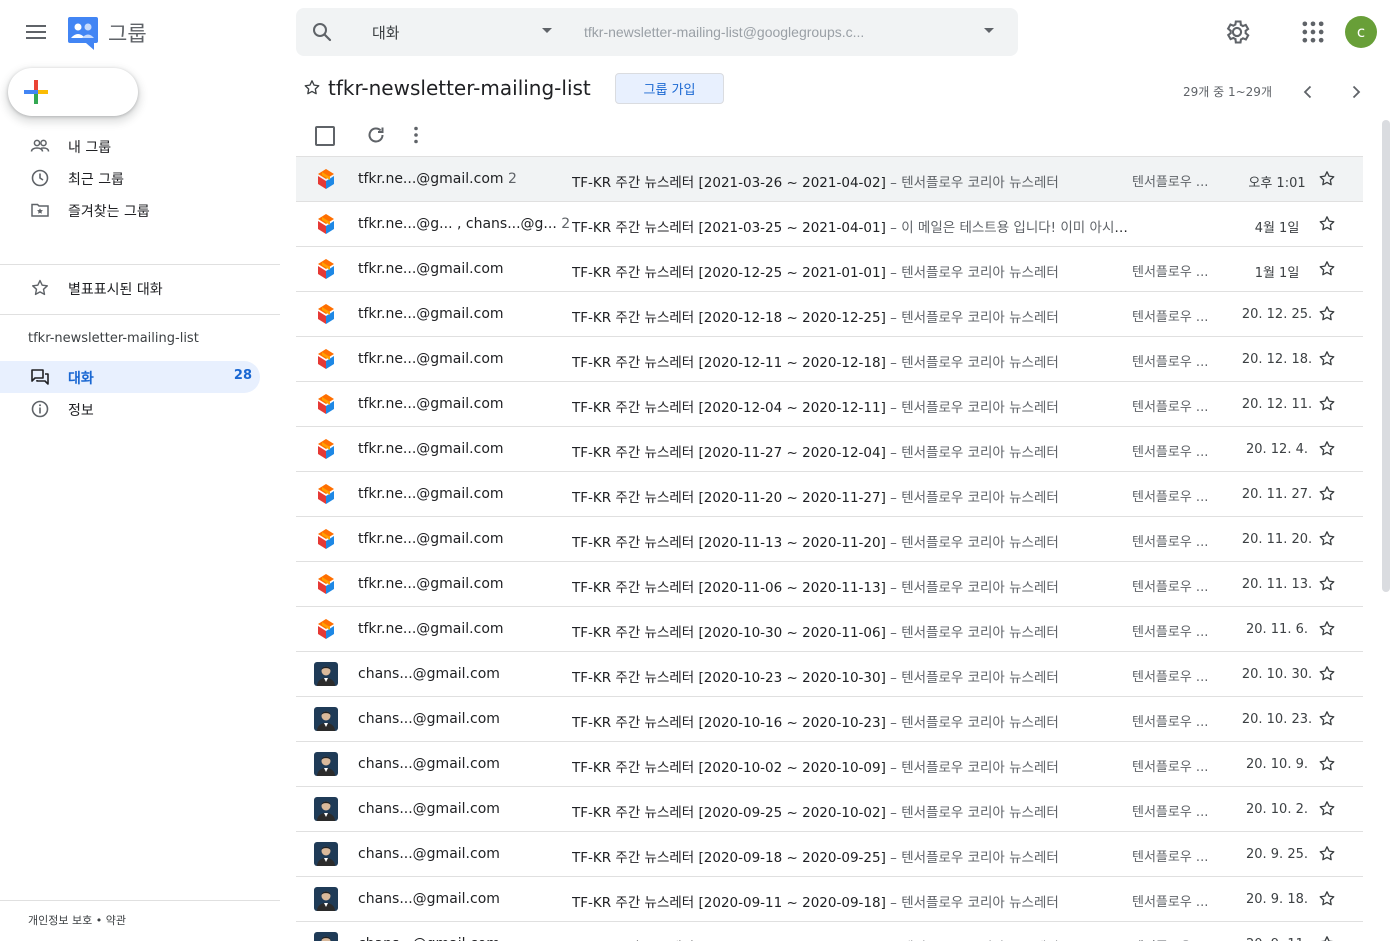 The height and width of the screenshot is (941, 1395). I want to click on thread-date: 20. 12. 11., so click(1277, 404).